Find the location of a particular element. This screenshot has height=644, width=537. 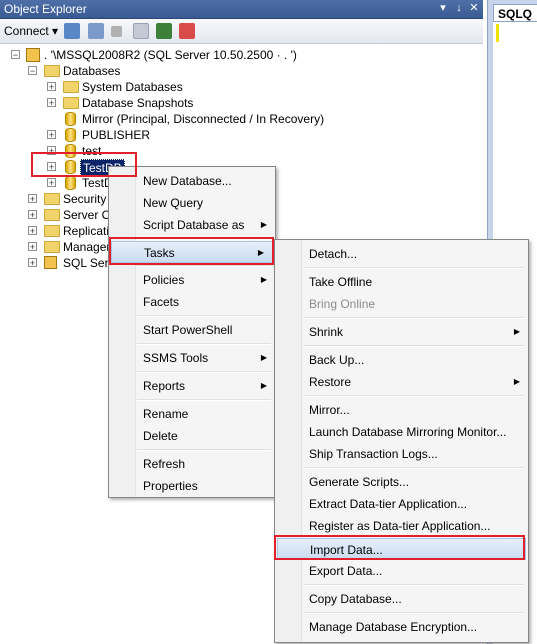

menu-item-bring-online: Bring Online is located at coordinates (342, 304).